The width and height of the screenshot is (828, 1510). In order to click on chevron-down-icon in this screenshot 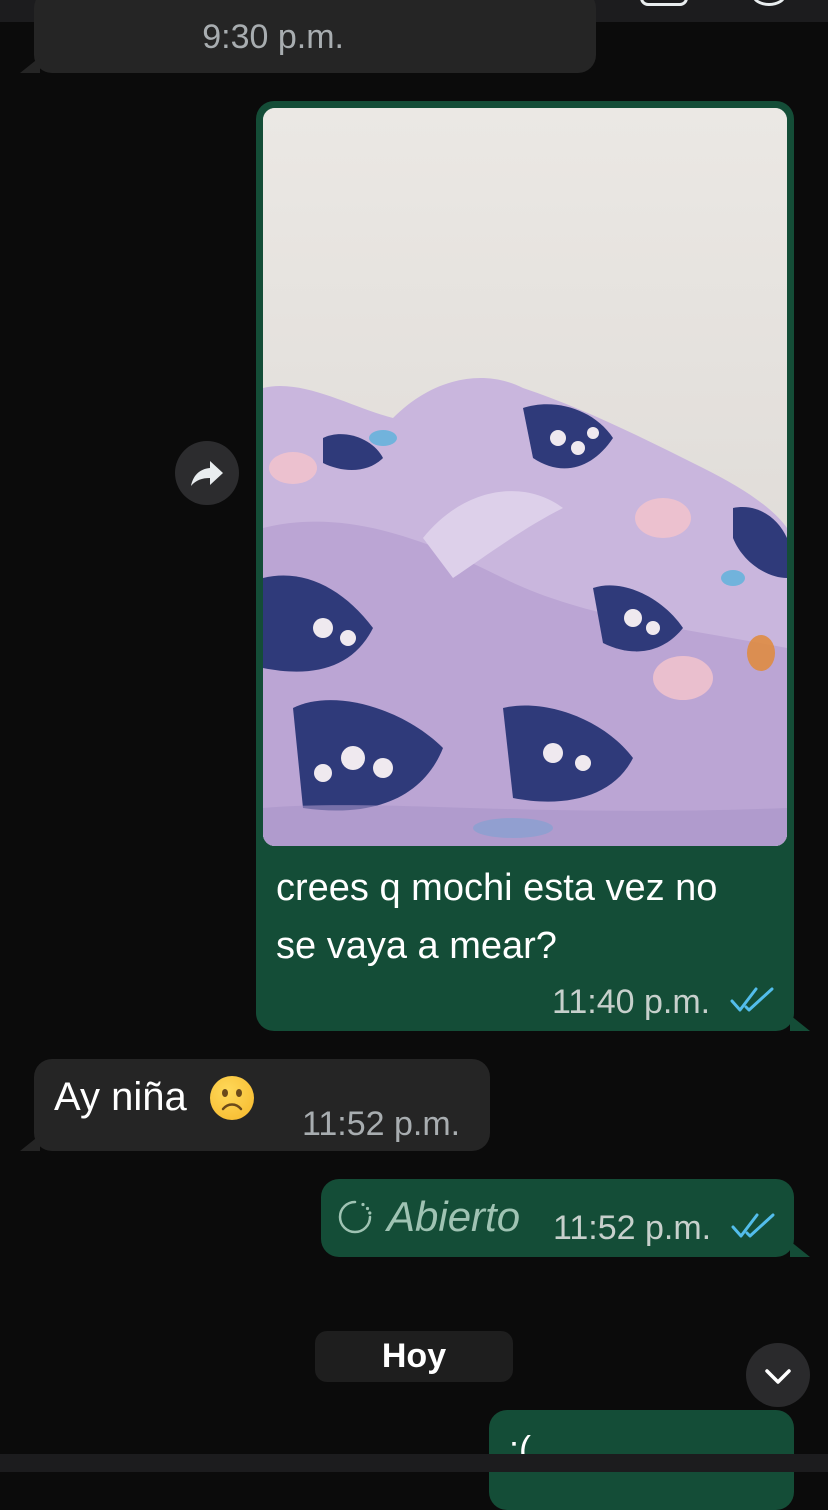, I will do `click(778, 1376)`.